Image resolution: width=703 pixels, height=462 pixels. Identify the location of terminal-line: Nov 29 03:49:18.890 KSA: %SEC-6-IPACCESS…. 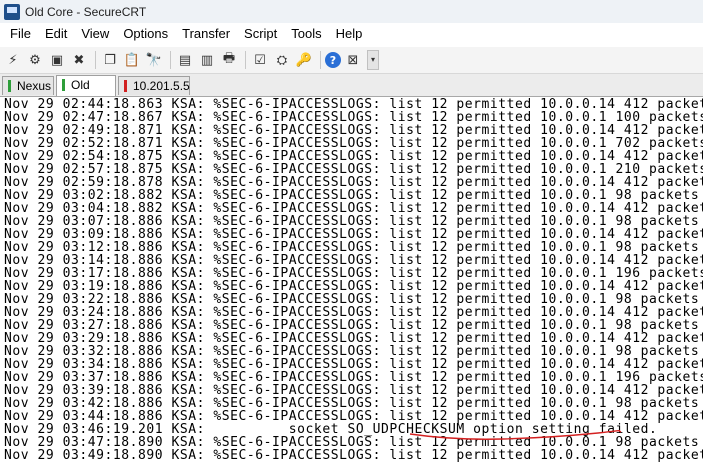
(353, 455).